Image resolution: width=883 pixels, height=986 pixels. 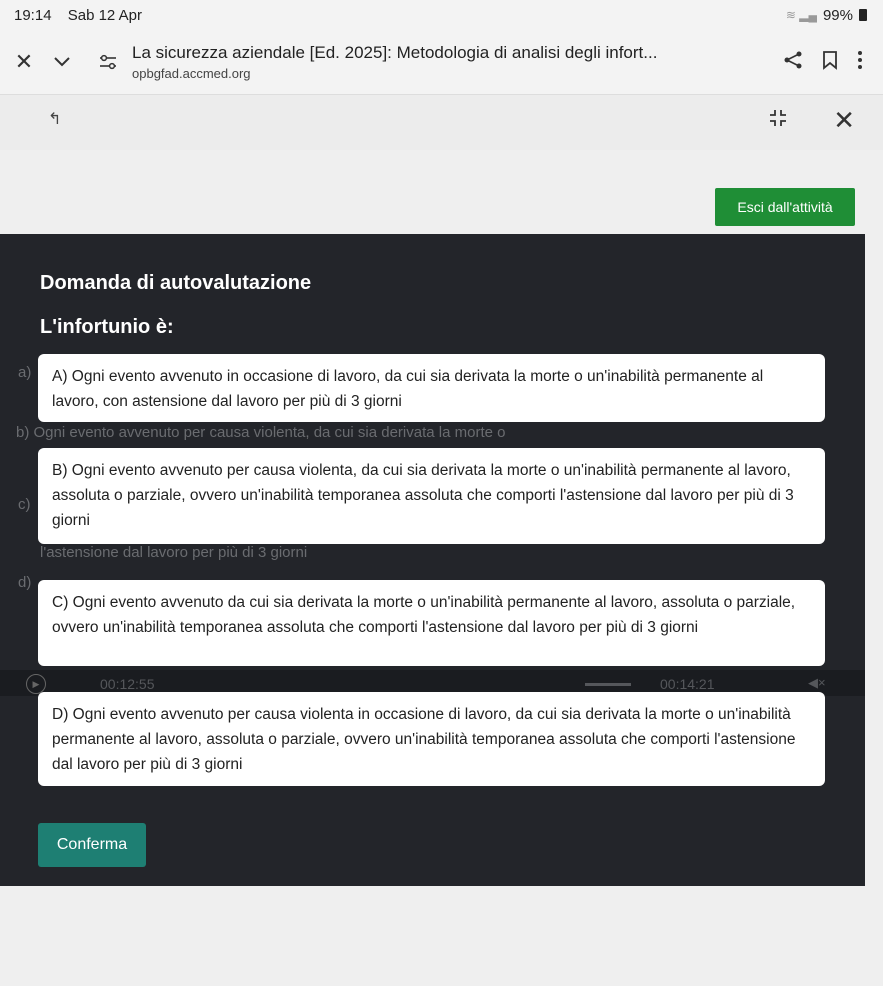 I want to click on status-left: 19:14 Sab 12 Apr, so click(x=84, y=15).